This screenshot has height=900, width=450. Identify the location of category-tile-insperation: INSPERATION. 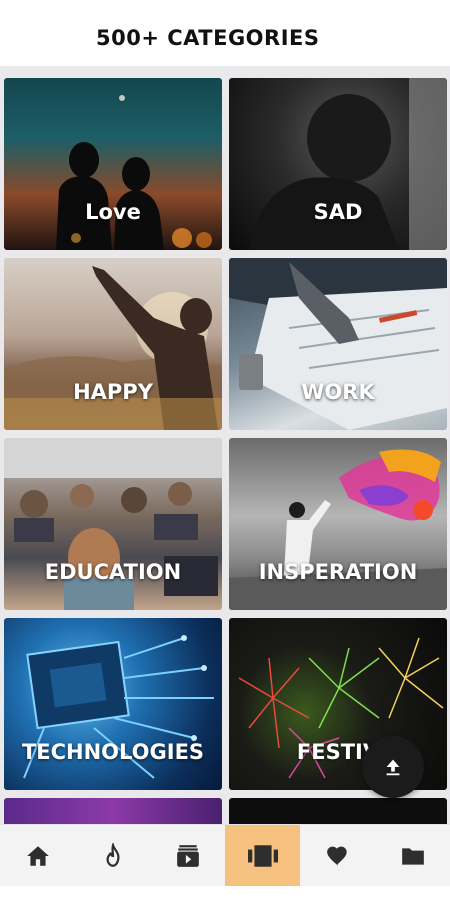
(338, 524).